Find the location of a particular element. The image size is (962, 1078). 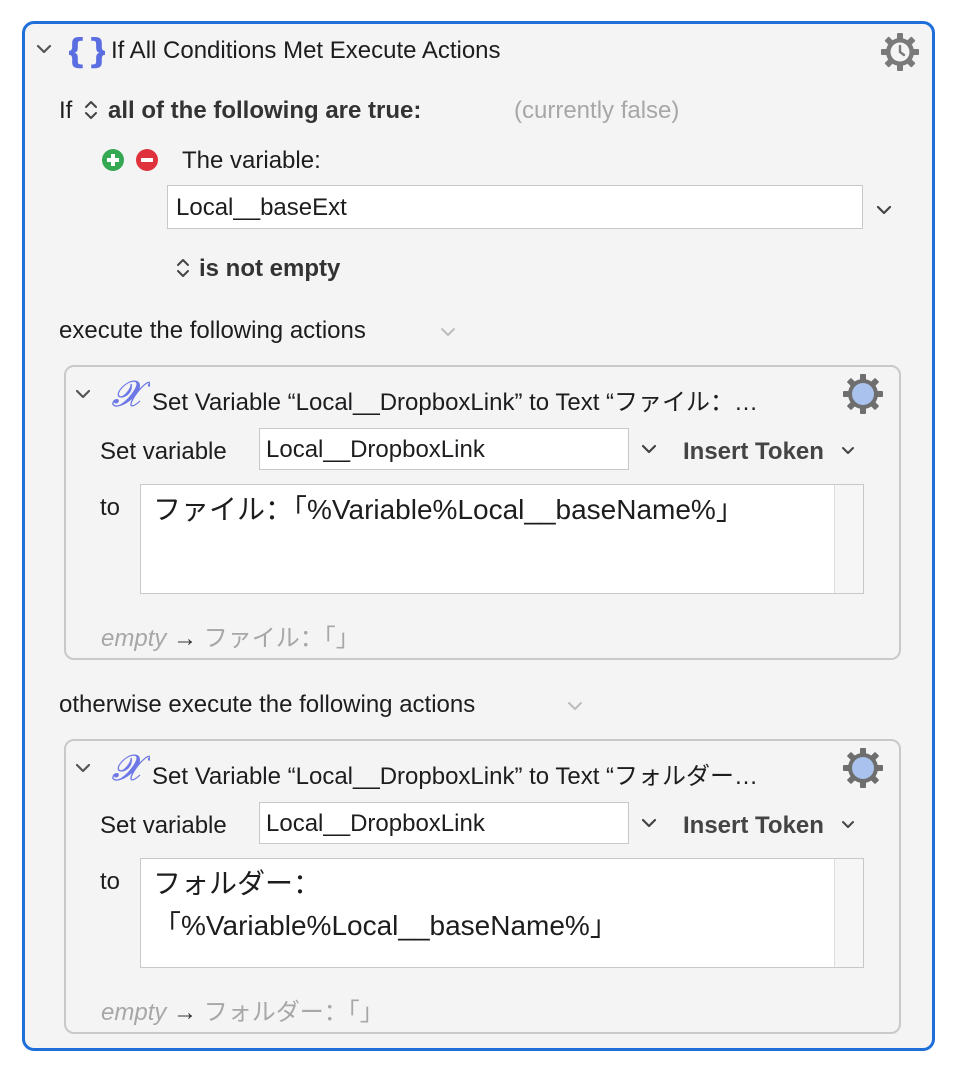

then-section-label: execute the following actions is located at coordinates (212, 330).